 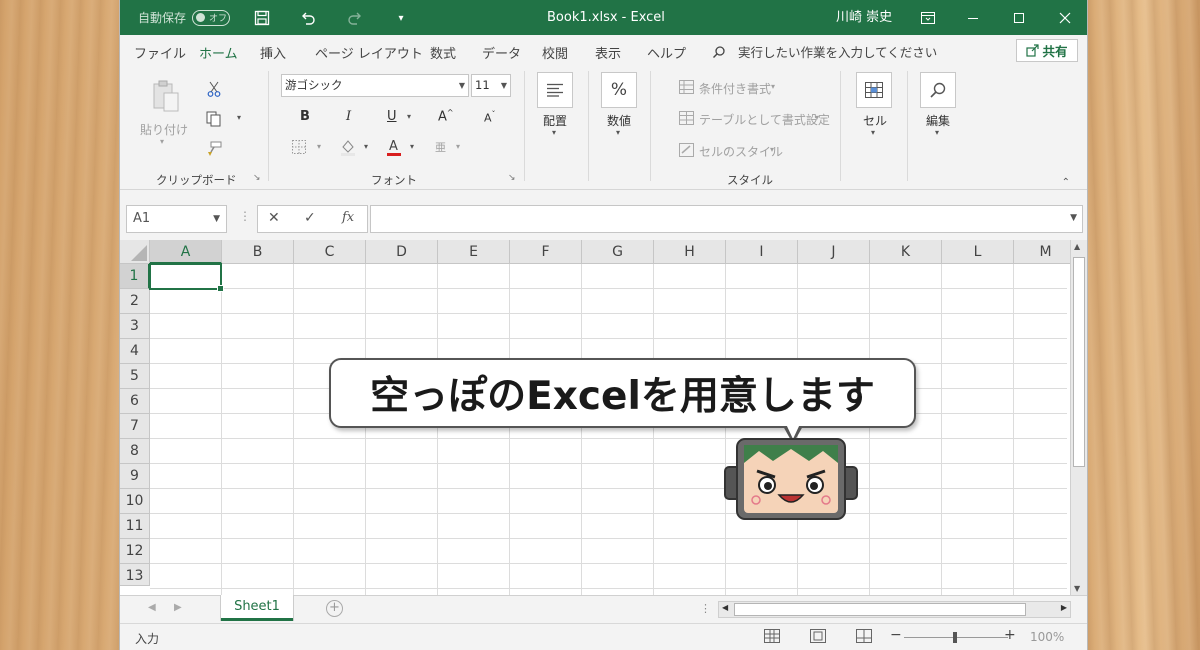 I want to click on formula-input: ▼, so click(x=726, y=219).